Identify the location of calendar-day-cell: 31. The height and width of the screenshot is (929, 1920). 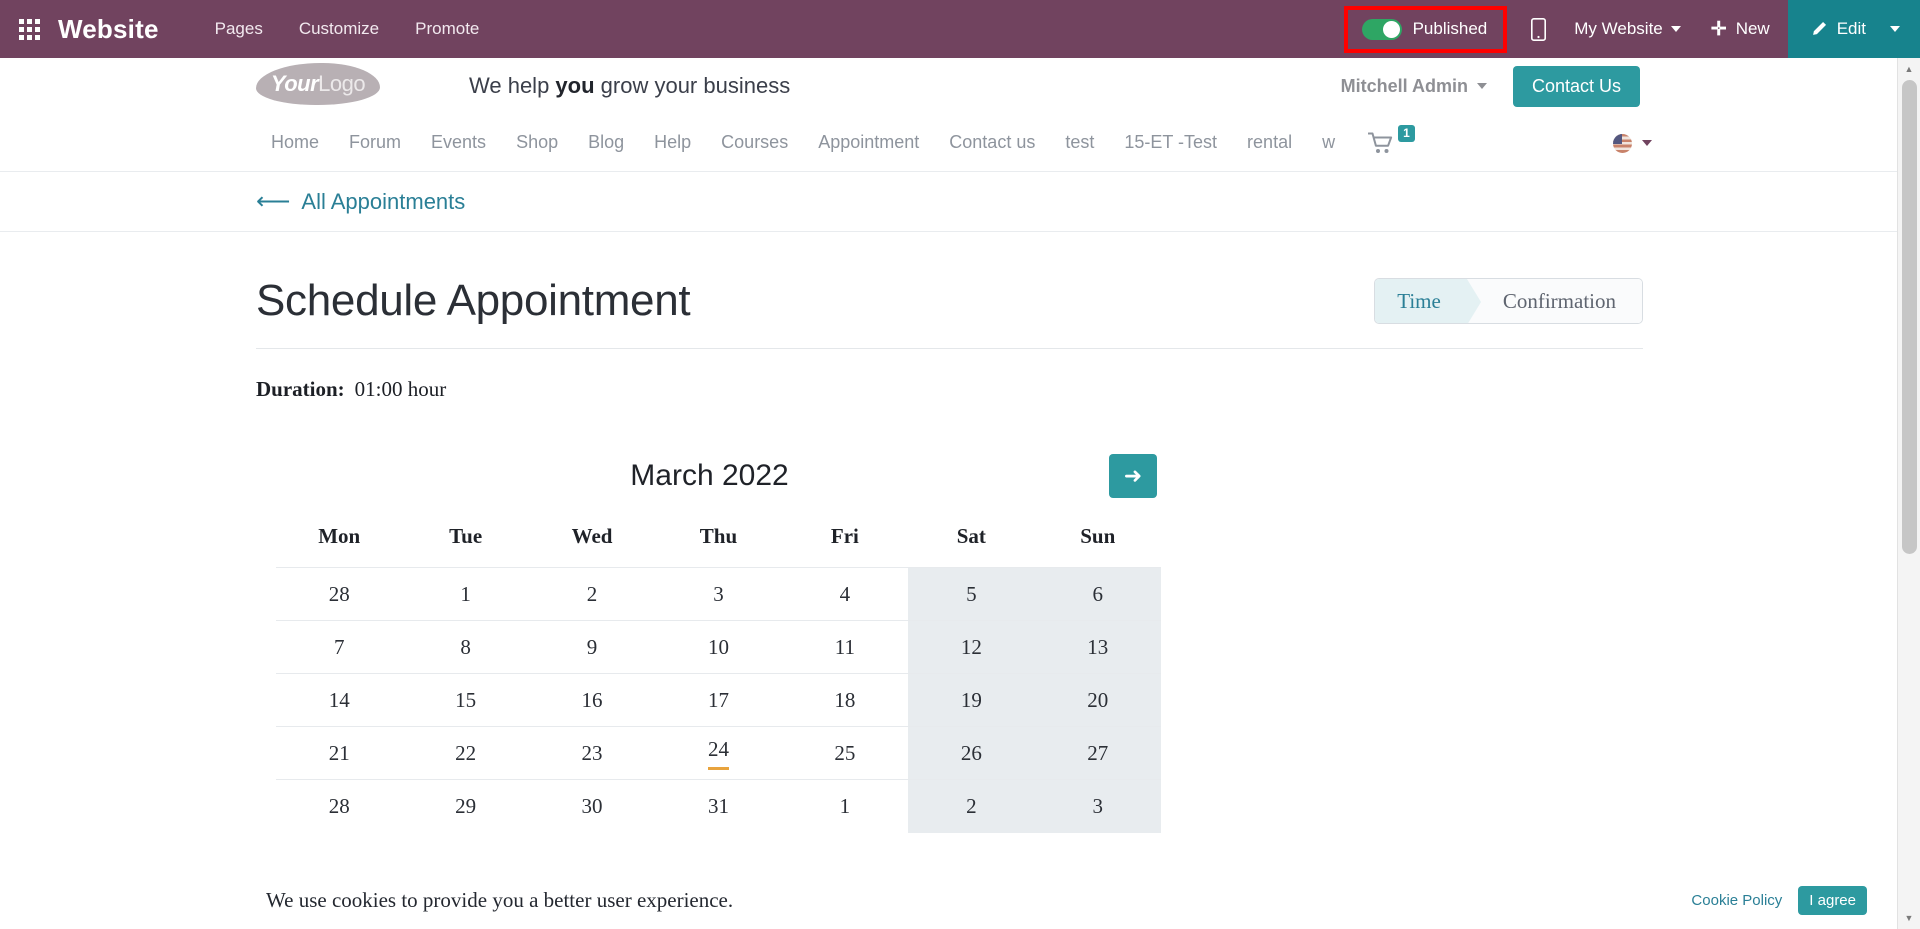
(718, 806).